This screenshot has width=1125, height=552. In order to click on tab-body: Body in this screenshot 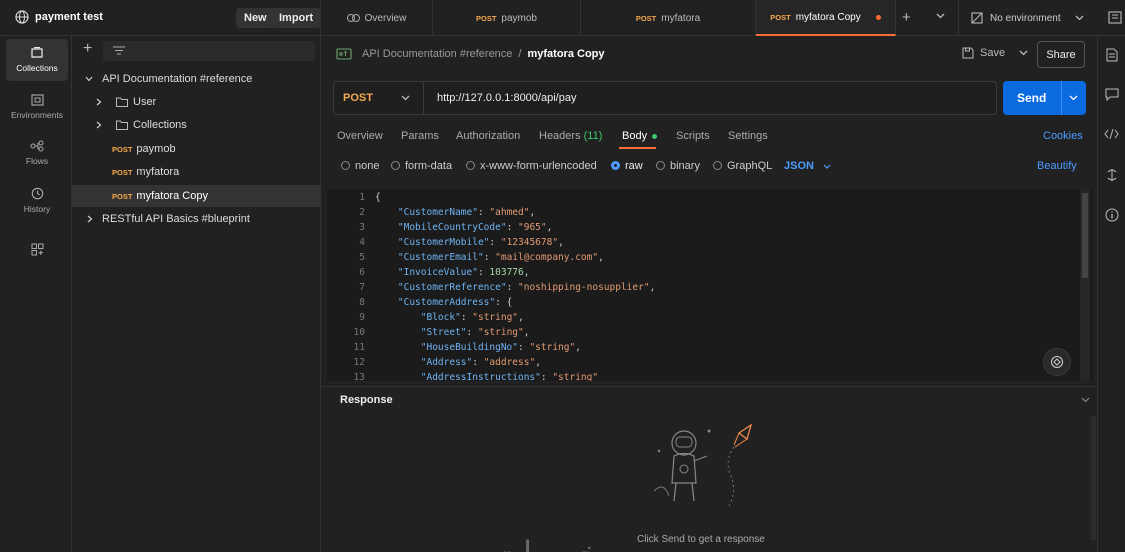, I will do `click(640, 136)`.